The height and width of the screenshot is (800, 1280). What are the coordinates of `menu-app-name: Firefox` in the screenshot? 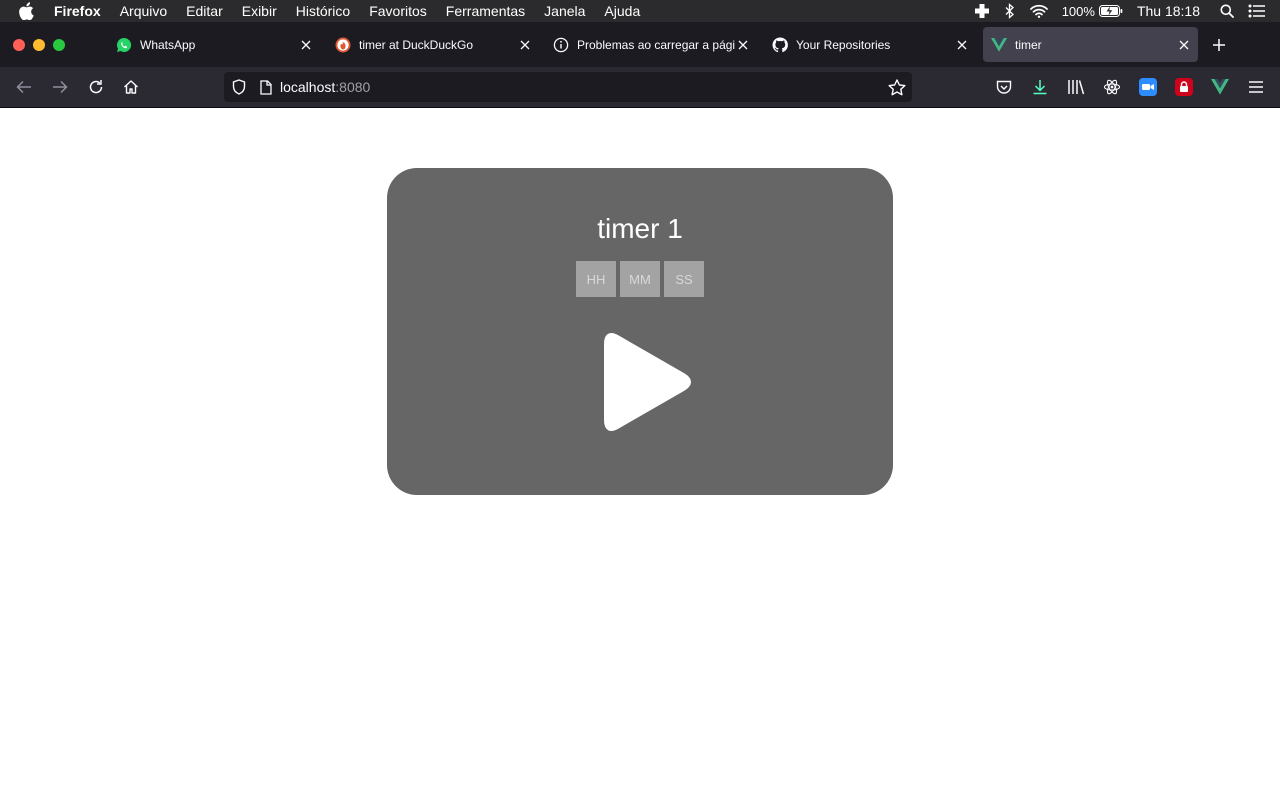 It's located at (77, 11).